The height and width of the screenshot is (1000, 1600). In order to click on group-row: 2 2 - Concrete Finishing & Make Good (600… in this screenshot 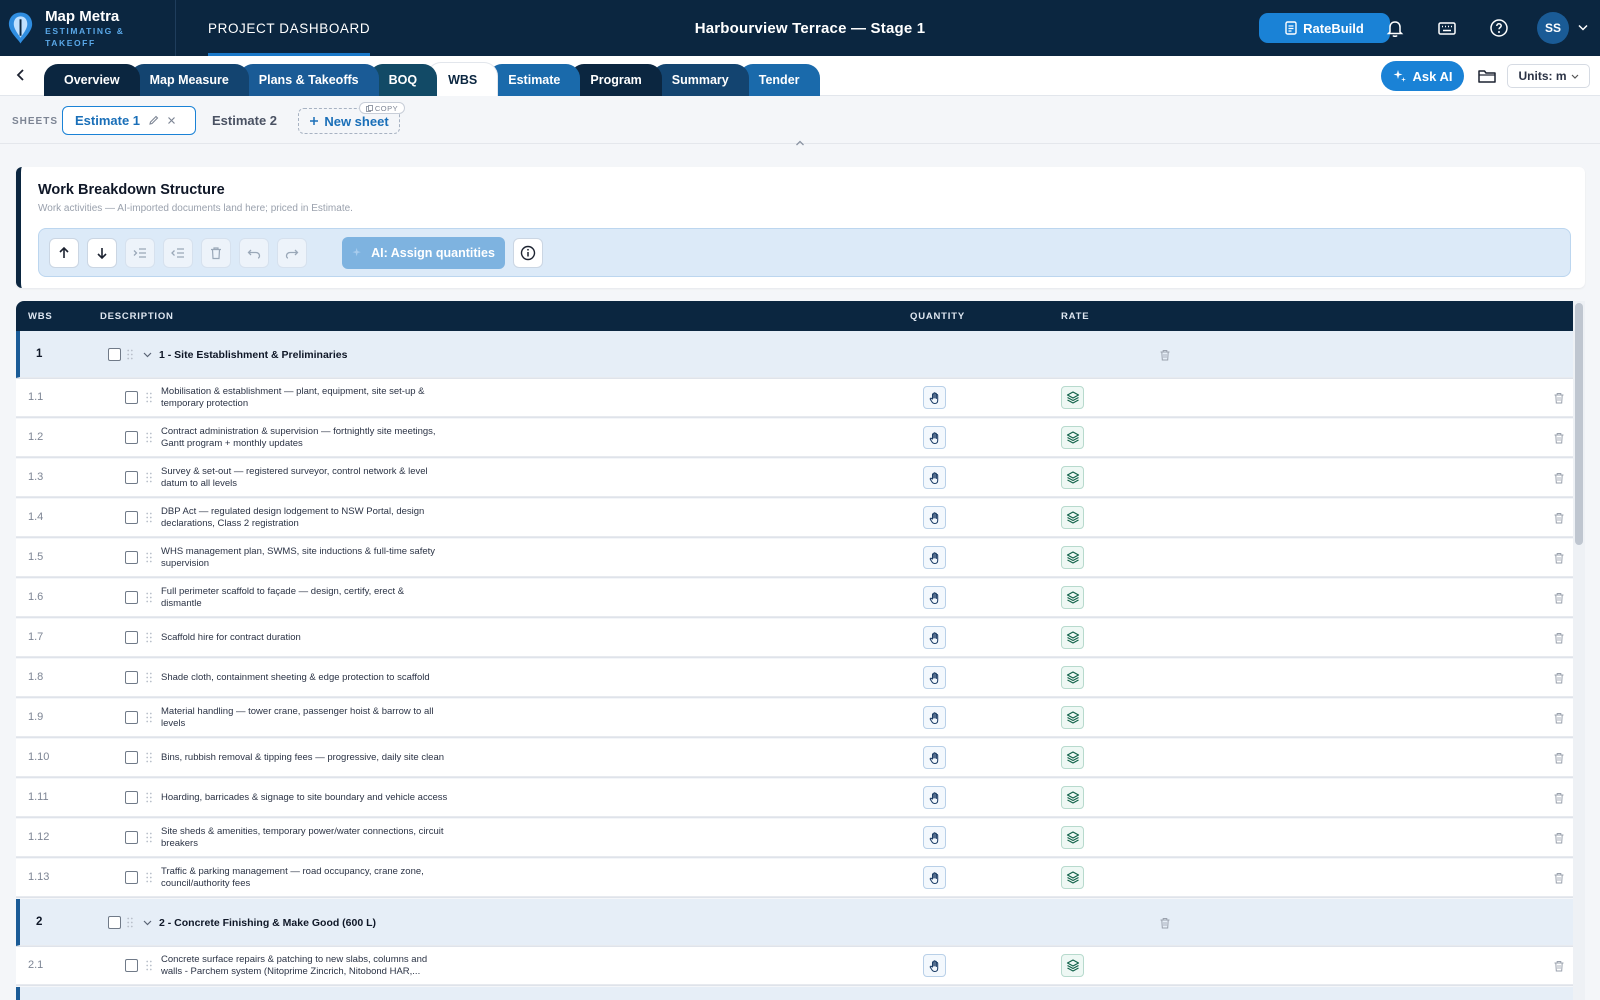, I will do `click(794, 922)`.